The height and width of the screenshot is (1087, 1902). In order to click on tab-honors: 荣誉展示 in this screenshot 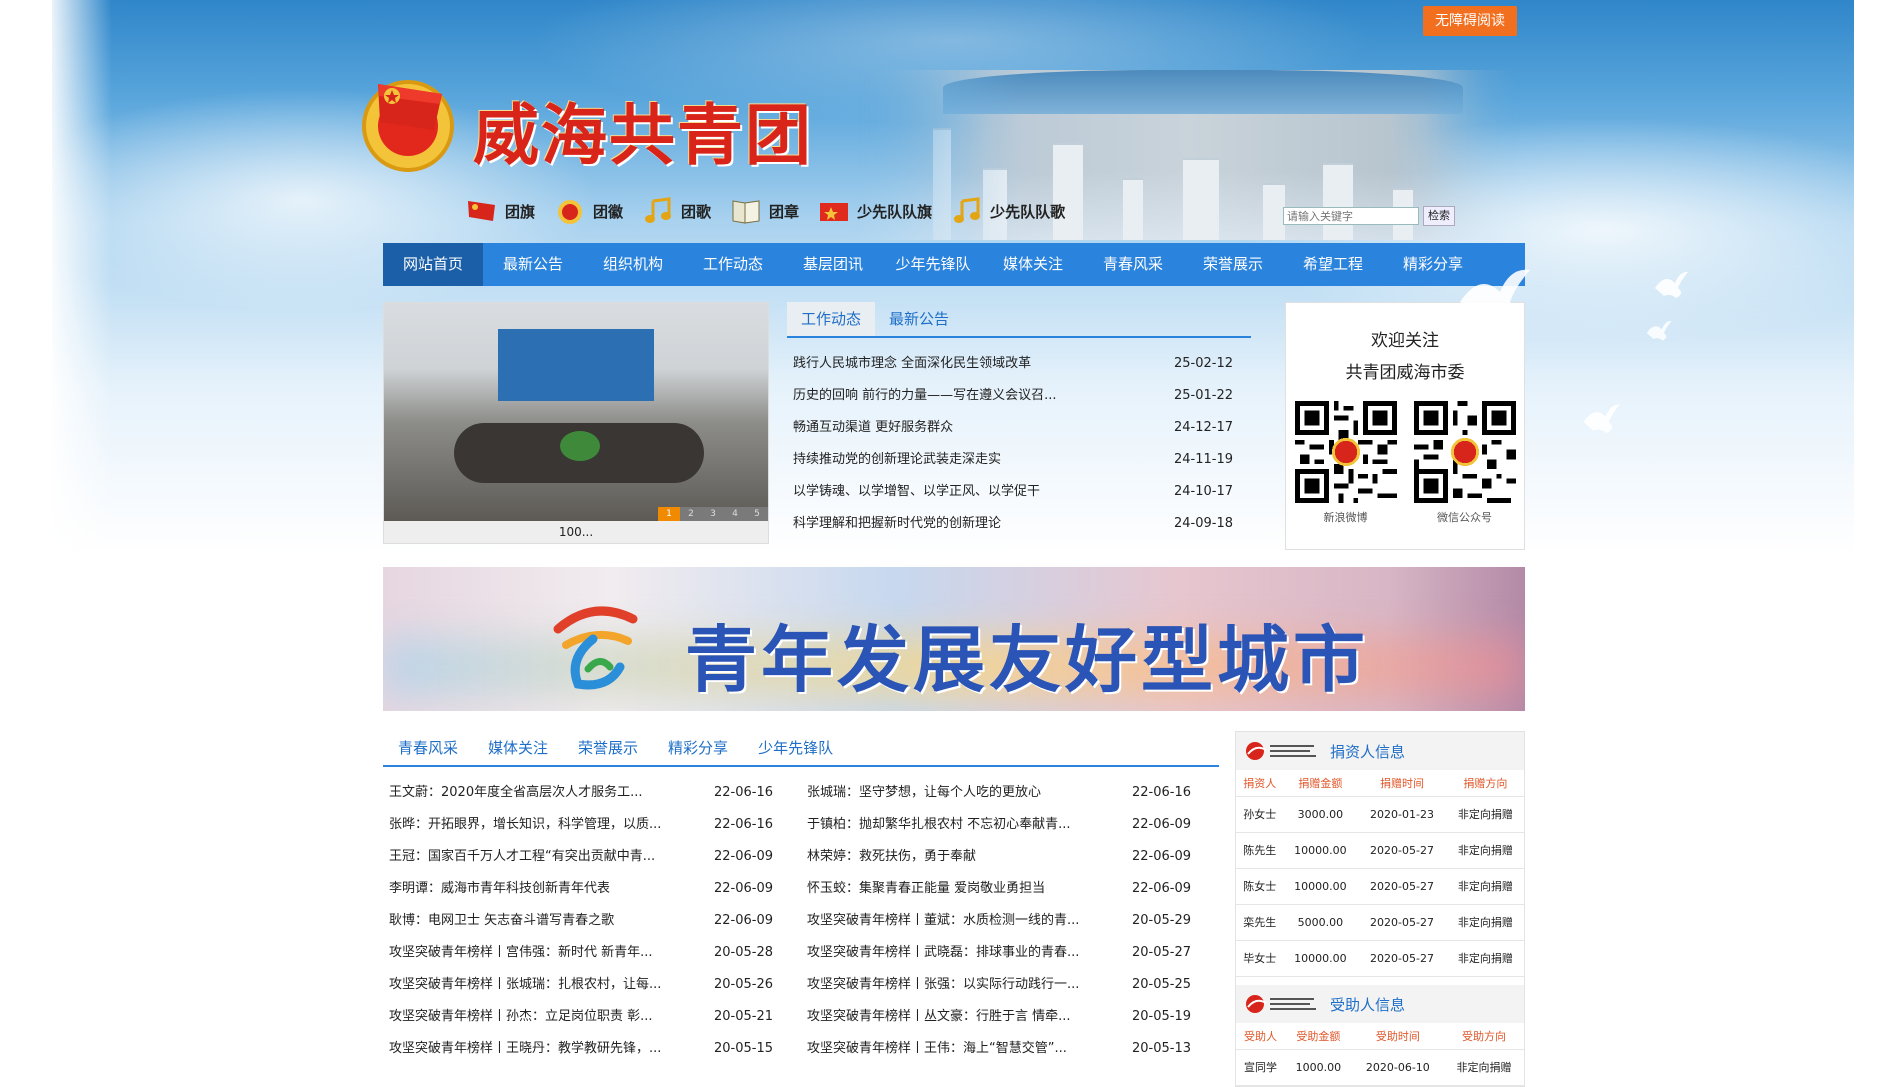, I will do `click(608, 748)`.